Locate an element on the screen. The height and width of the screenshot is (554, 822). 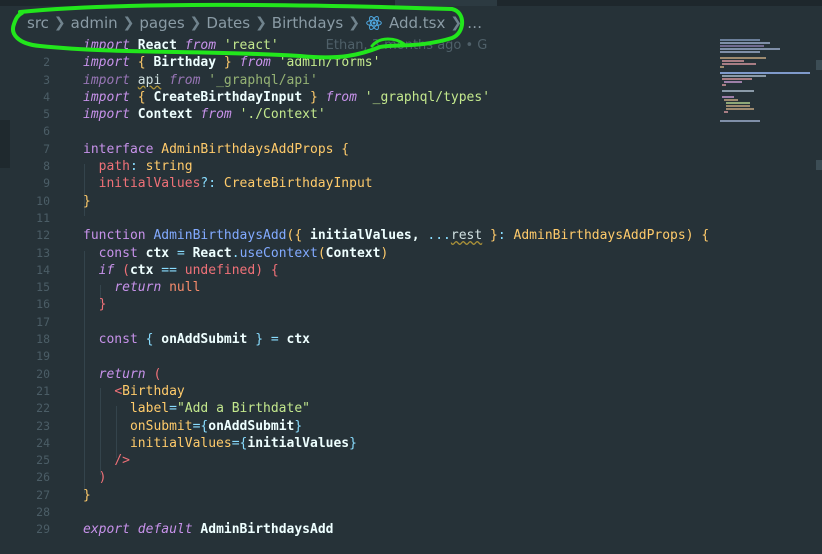
line-number: 15 is located at coordinates (43, 287).